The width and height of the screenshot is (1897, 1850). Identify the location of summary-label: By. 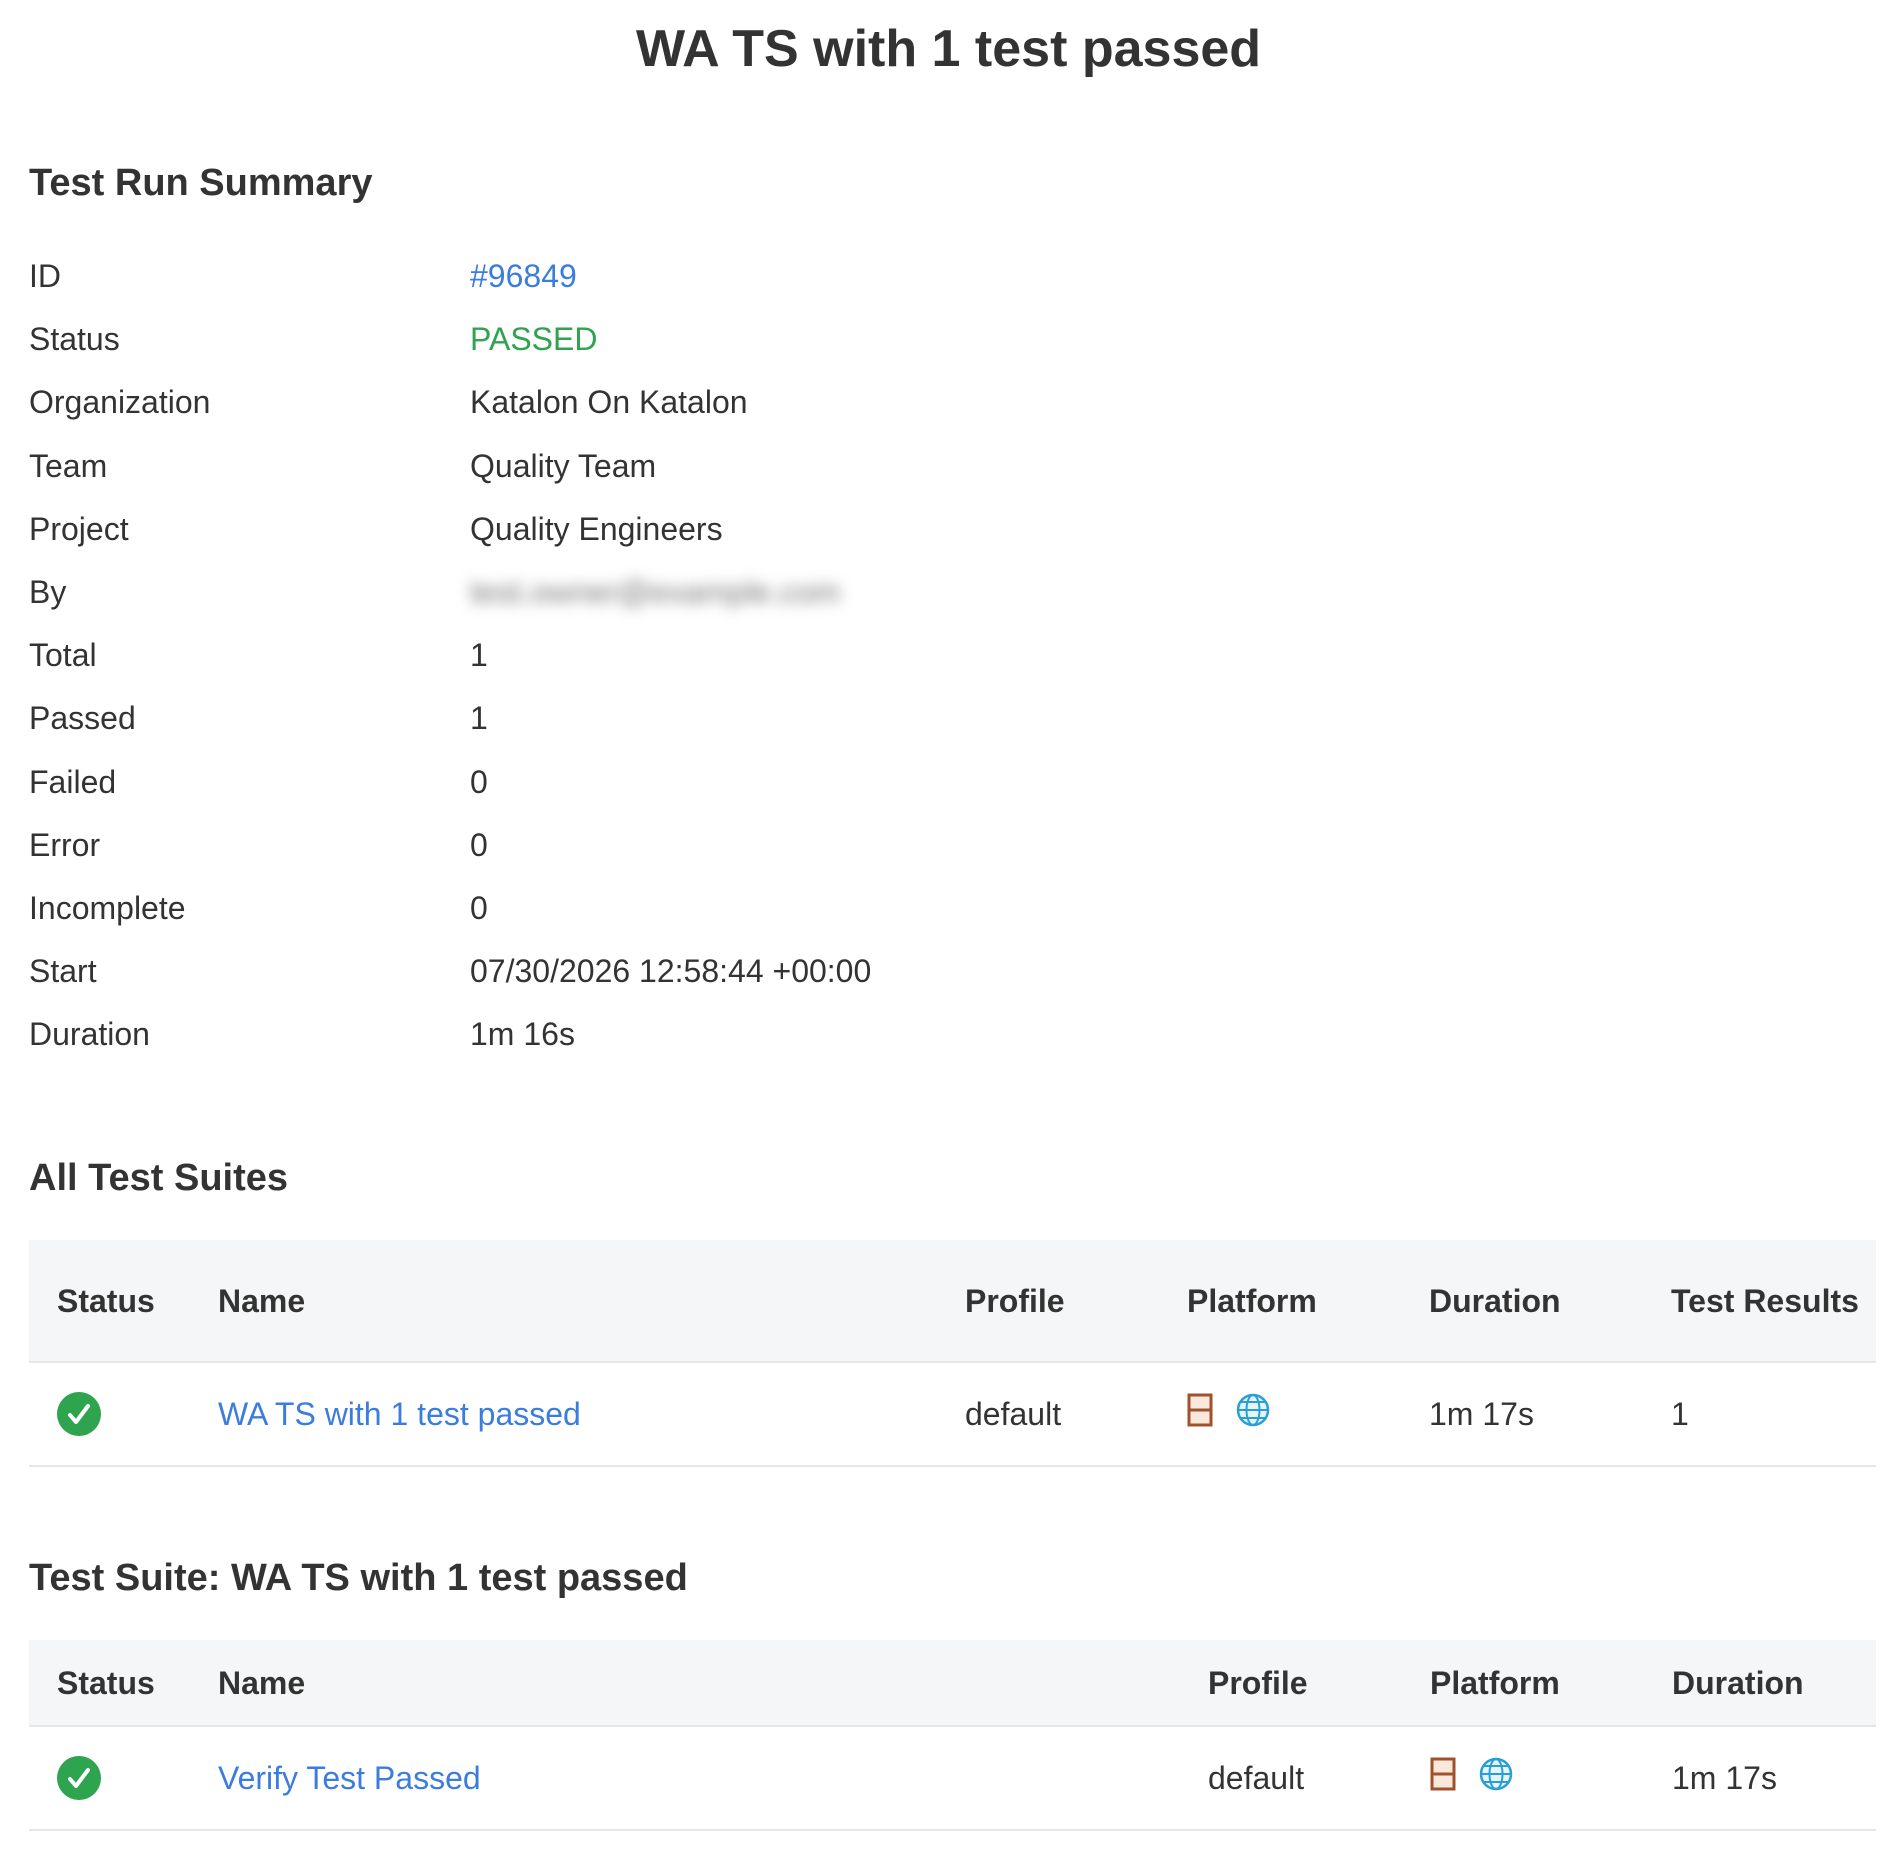
(48, 591).